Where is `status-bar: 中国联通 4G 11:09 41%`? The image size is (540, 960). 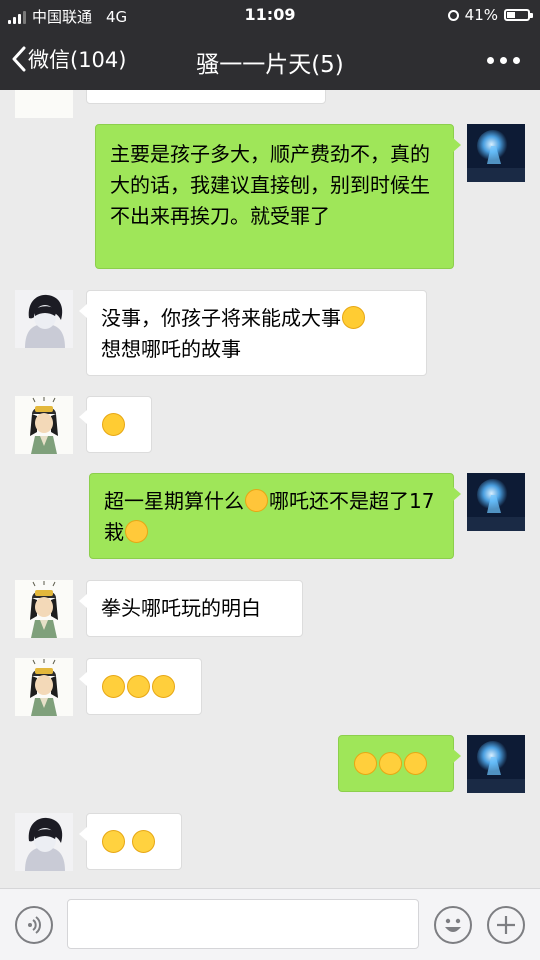 status-bar: 中国联通 4G 11:09 41% is located at coordinates (270, 15).